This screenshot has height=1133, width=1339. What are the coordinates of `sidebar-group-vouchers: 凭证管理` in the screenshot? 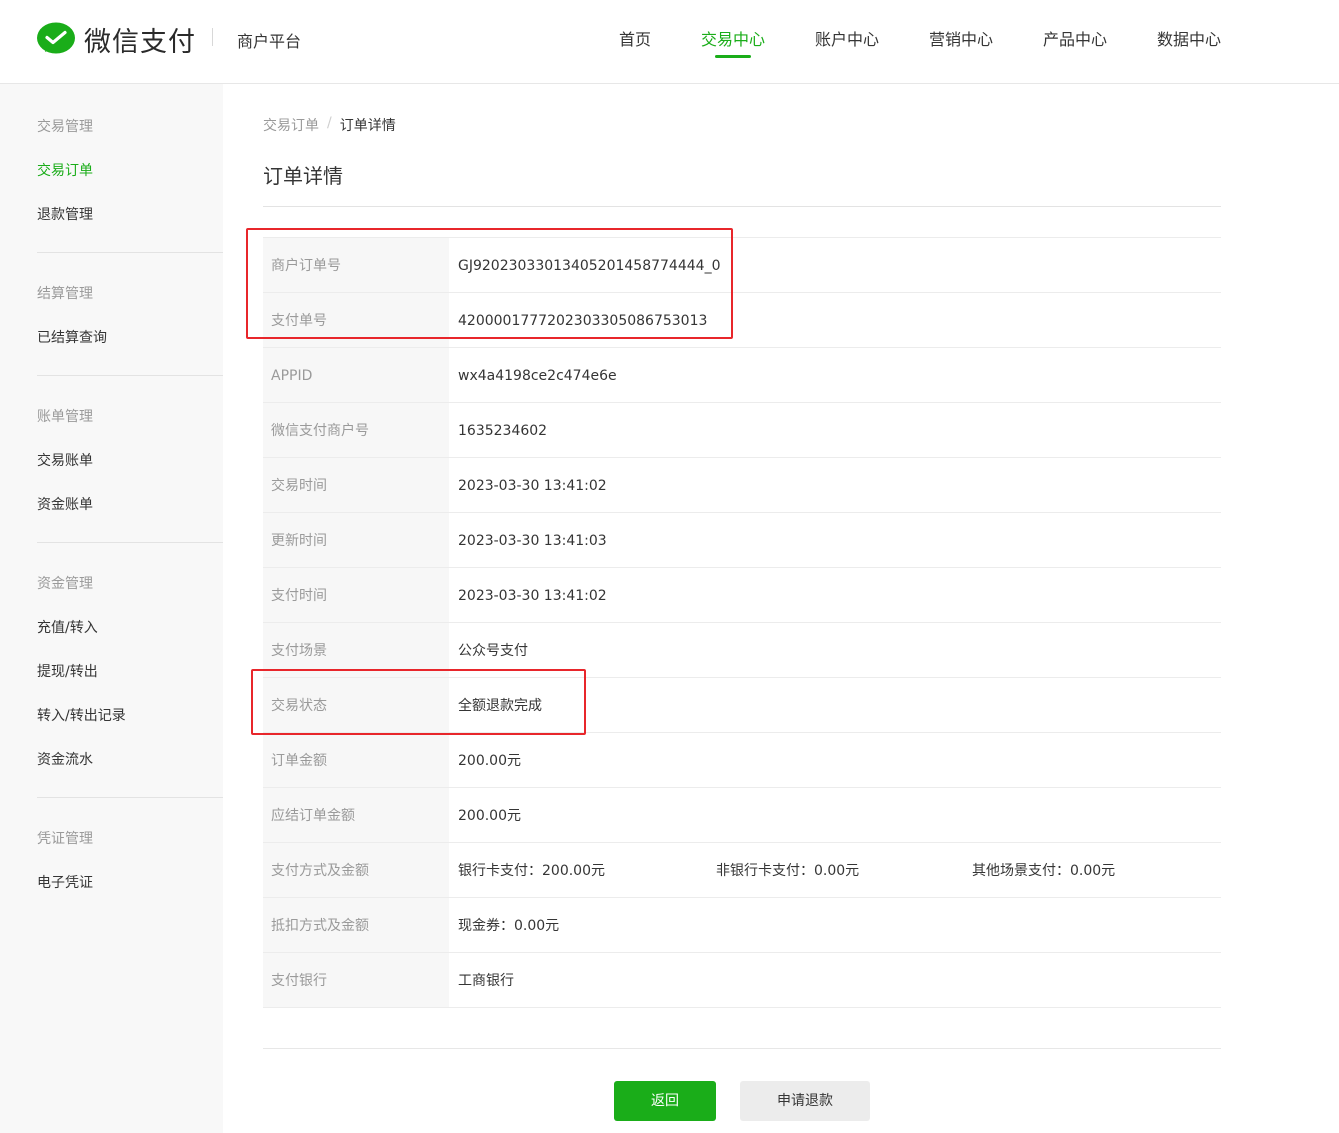 It's located at (65, 839).